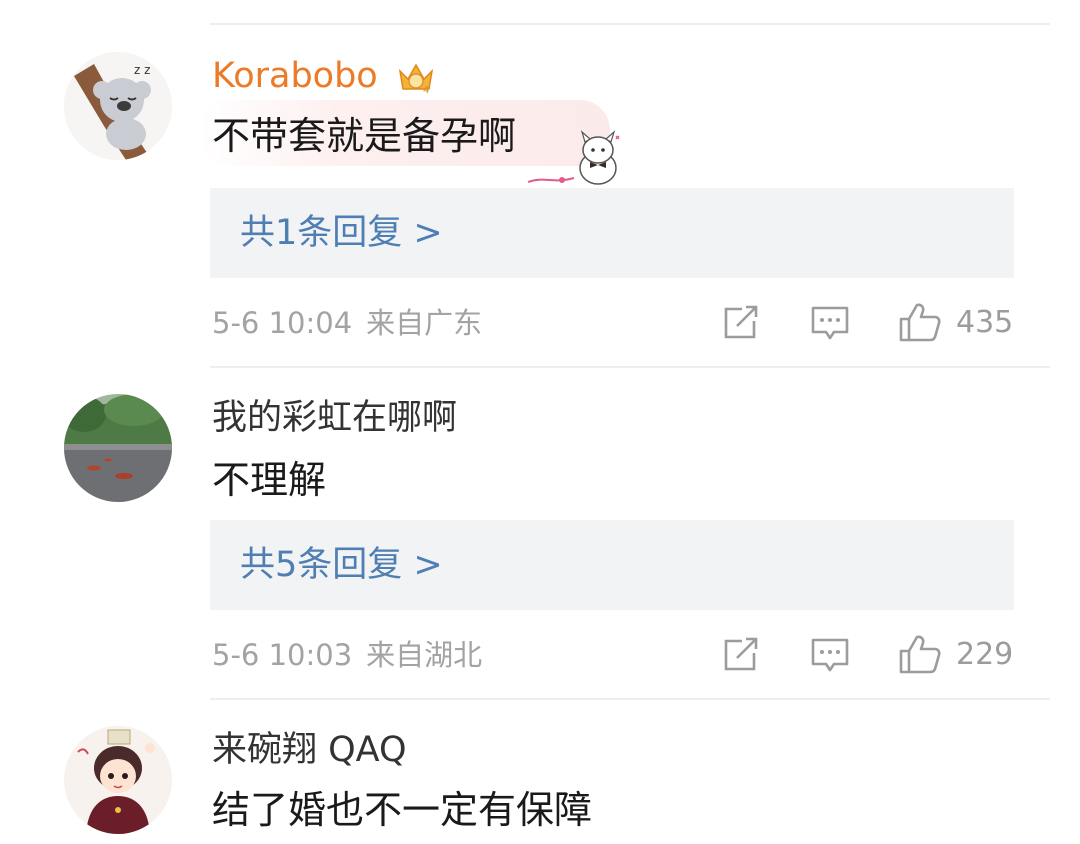  Describe the element at coordinates (424, 655) in the screenshot. I see `comment-location: 来自湖北` at that location.